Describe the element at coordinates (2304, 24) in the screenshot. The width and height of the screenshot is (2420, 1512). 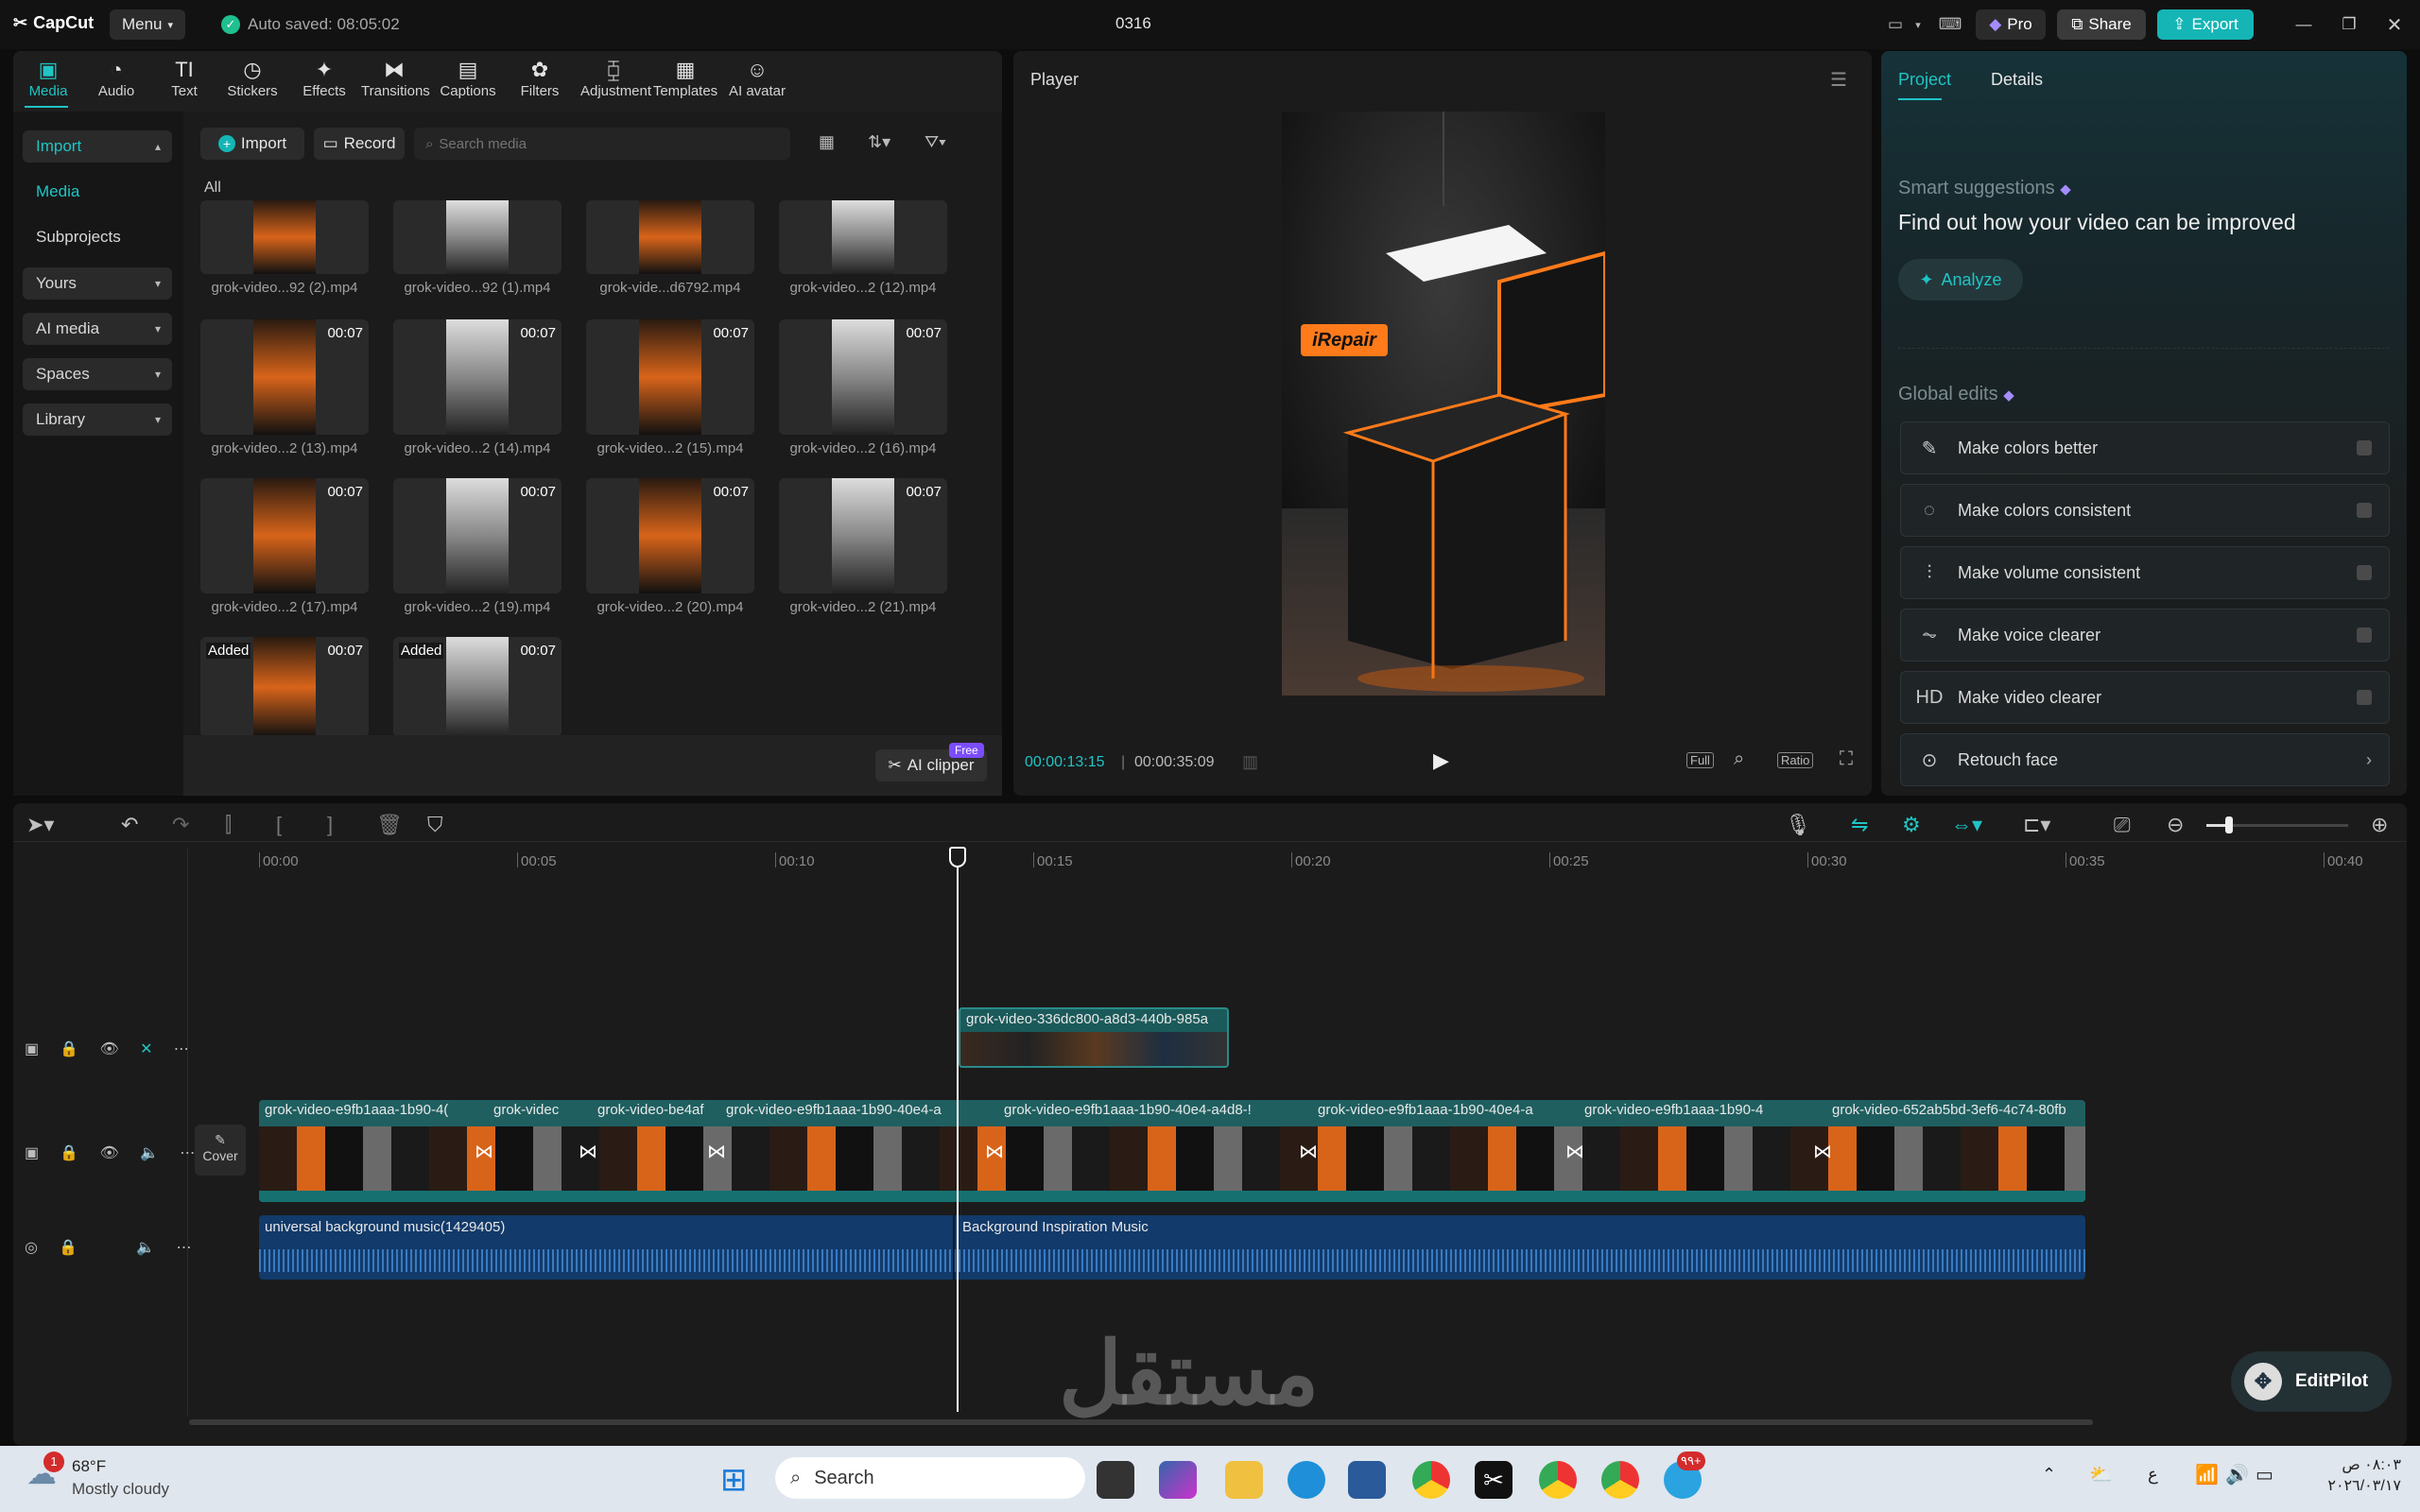
I see `minimize-icon: —` at that location.